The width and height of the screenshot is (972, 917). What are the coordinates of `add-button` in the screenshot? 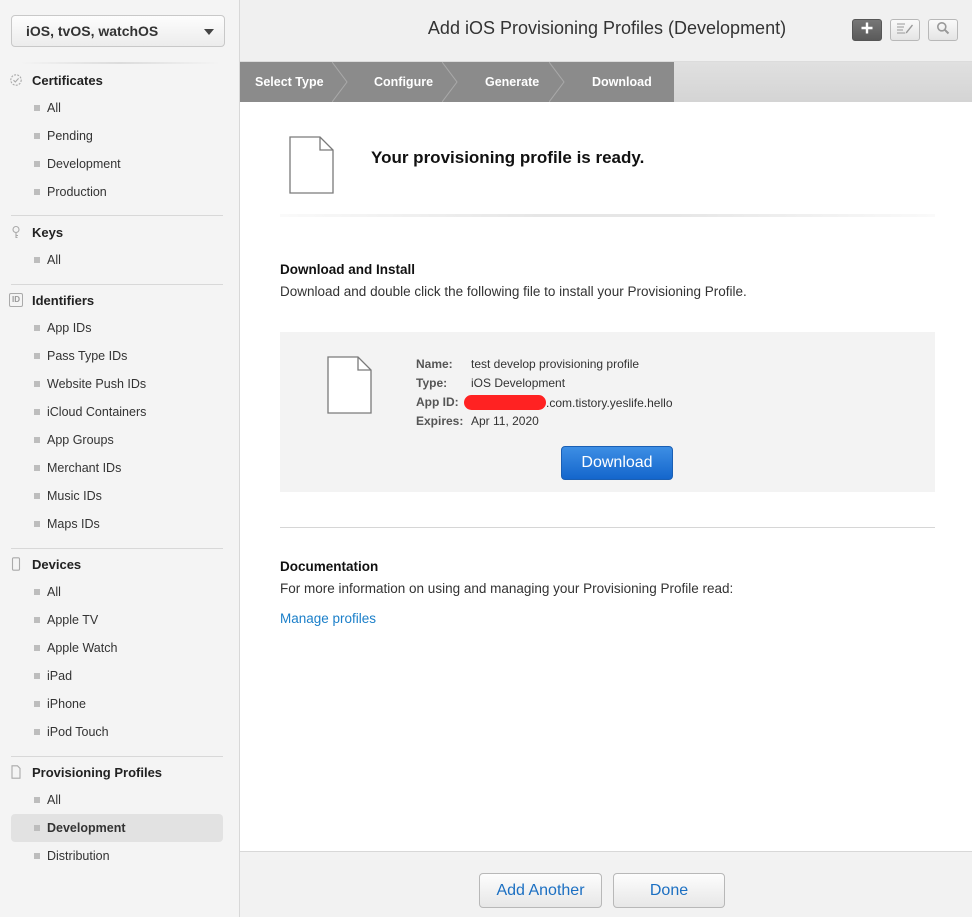 It's located at (867, 30).